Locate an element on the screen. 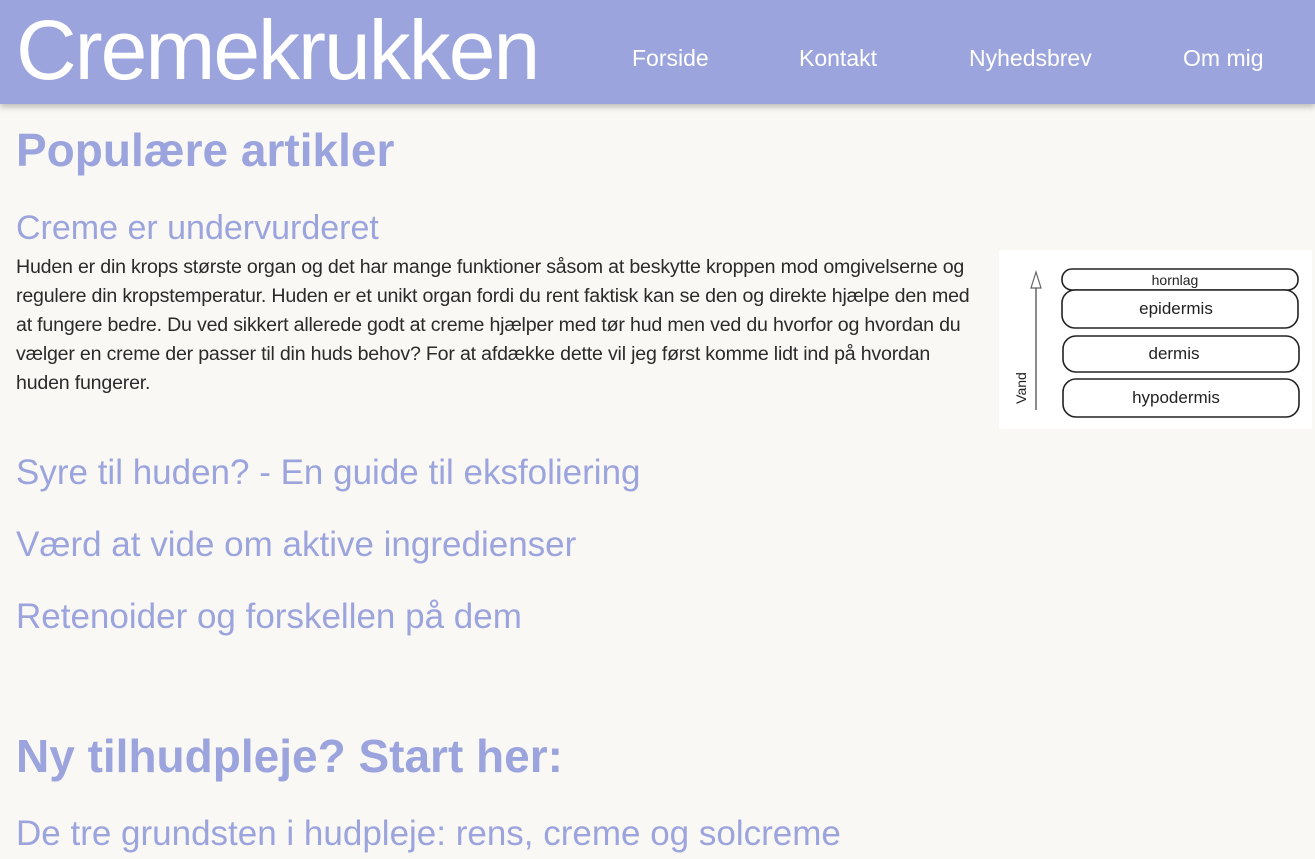 This screenshot has height=859, width=1315. article-link-aktive-ingredienser: Værd at vide om aktive ingredienser is located at coordinates (296, 545).